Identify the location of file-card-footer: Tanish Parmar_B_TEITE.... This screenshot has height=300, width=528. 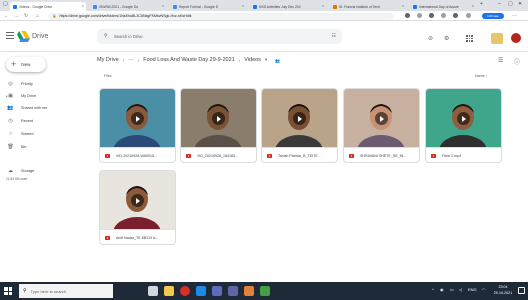
(299, 154).